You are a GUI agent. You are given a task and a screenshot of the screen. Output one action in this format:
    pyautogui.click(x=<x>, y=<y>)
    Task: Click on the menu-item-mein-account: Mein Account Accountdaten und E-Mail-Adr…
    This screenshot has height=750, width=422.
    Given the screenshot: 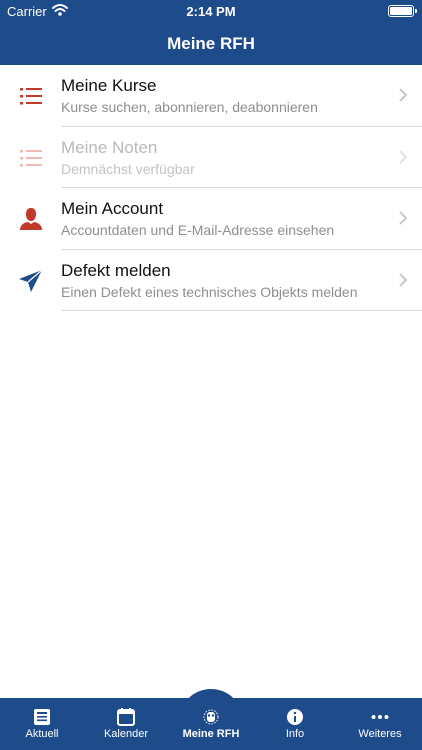 What is the action you would take?
    pyautogui.click(x=211, y=219)
    